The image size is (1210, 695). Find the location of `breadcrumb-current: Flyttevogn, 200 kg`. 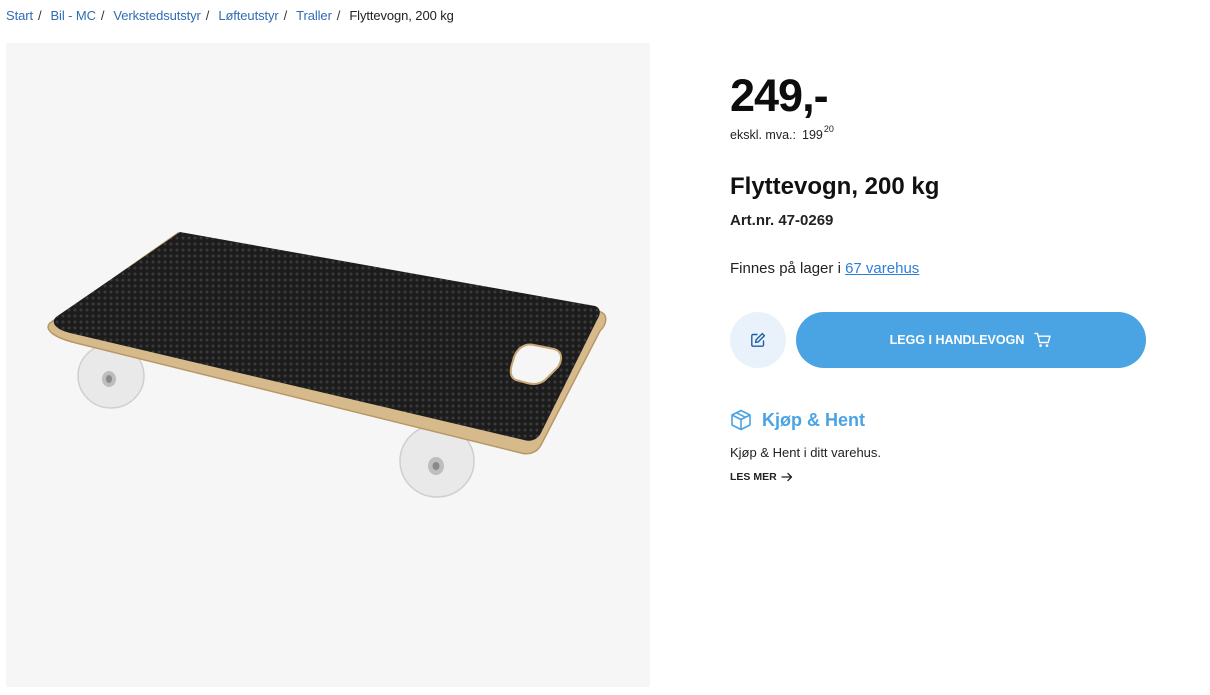

breadcrumb-current: Flyttevogn, 200 kg is located at coordinates (401, 15).